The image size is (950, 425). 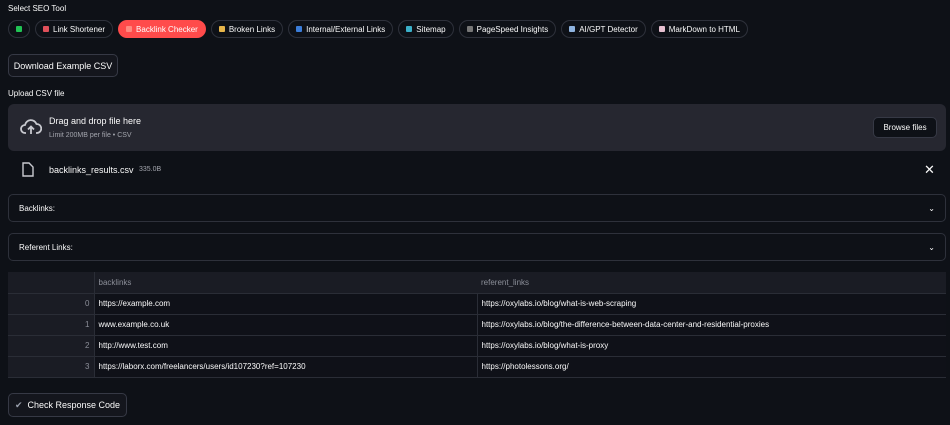 I want to click on file-icon, so click(x=28, y=169).